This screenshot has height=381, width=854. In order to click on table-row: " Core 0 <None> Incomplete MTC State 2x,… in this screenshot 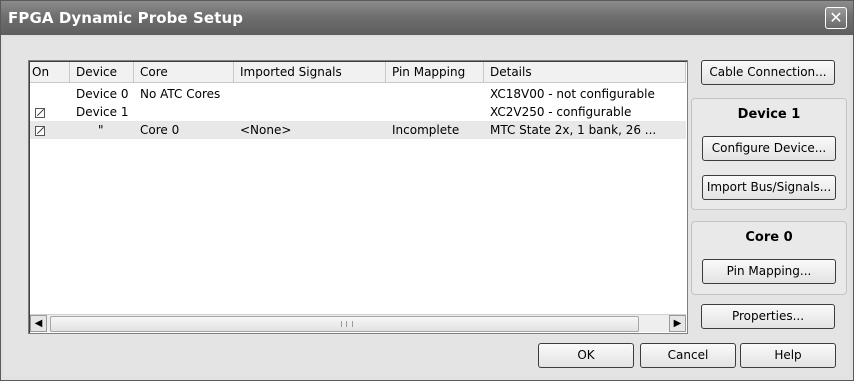, I will do `click(358, 130)`.